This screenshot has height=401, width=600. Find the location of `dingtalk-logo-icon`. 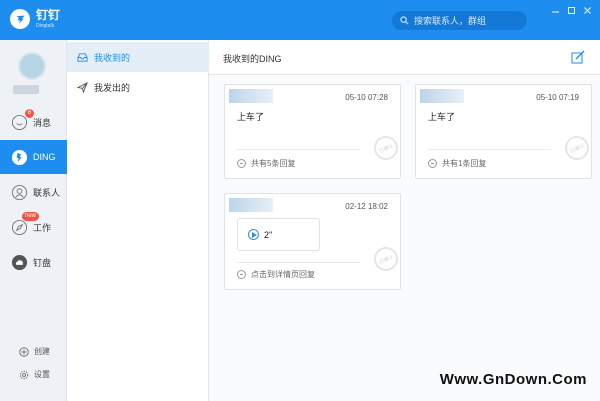

dingtalk-logo-icon is located at coordinates (20, 19).